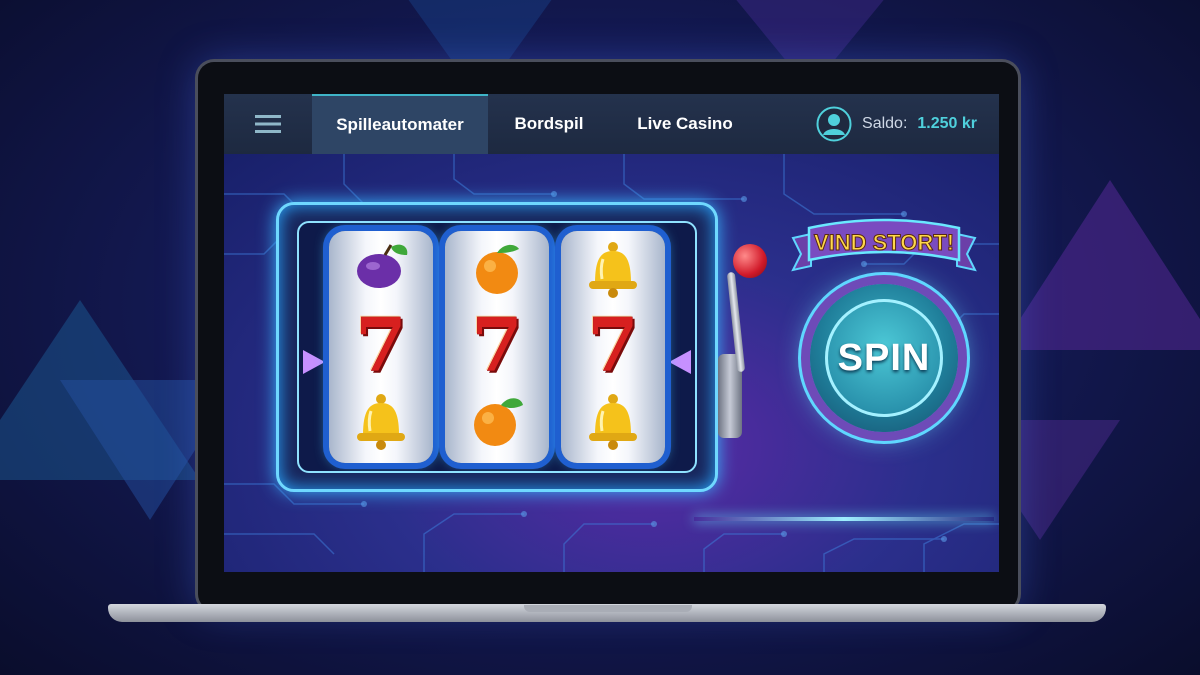  I want to click on account-area: Saldo: 1.250 kr, so click(896, 124).